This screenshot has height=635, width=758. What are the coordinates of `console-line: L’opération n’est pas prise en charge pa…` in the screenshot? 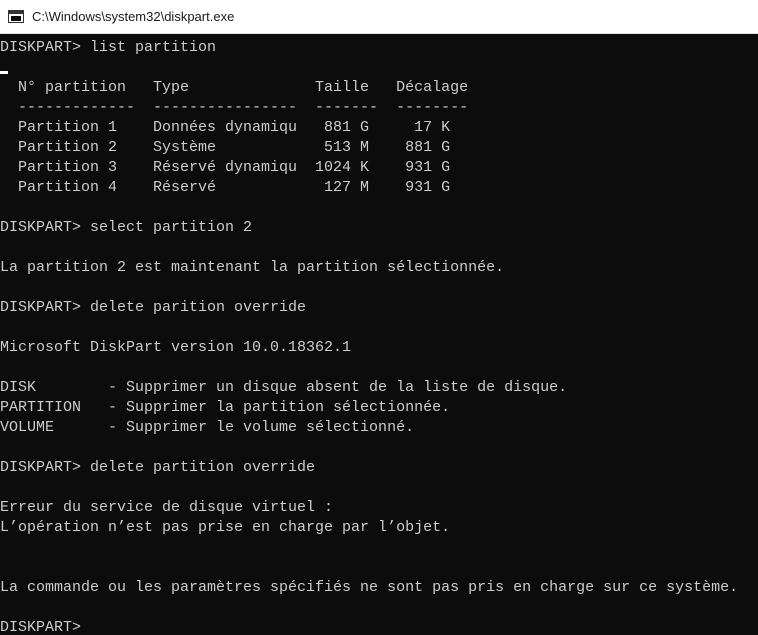 It's located at (225, 527).